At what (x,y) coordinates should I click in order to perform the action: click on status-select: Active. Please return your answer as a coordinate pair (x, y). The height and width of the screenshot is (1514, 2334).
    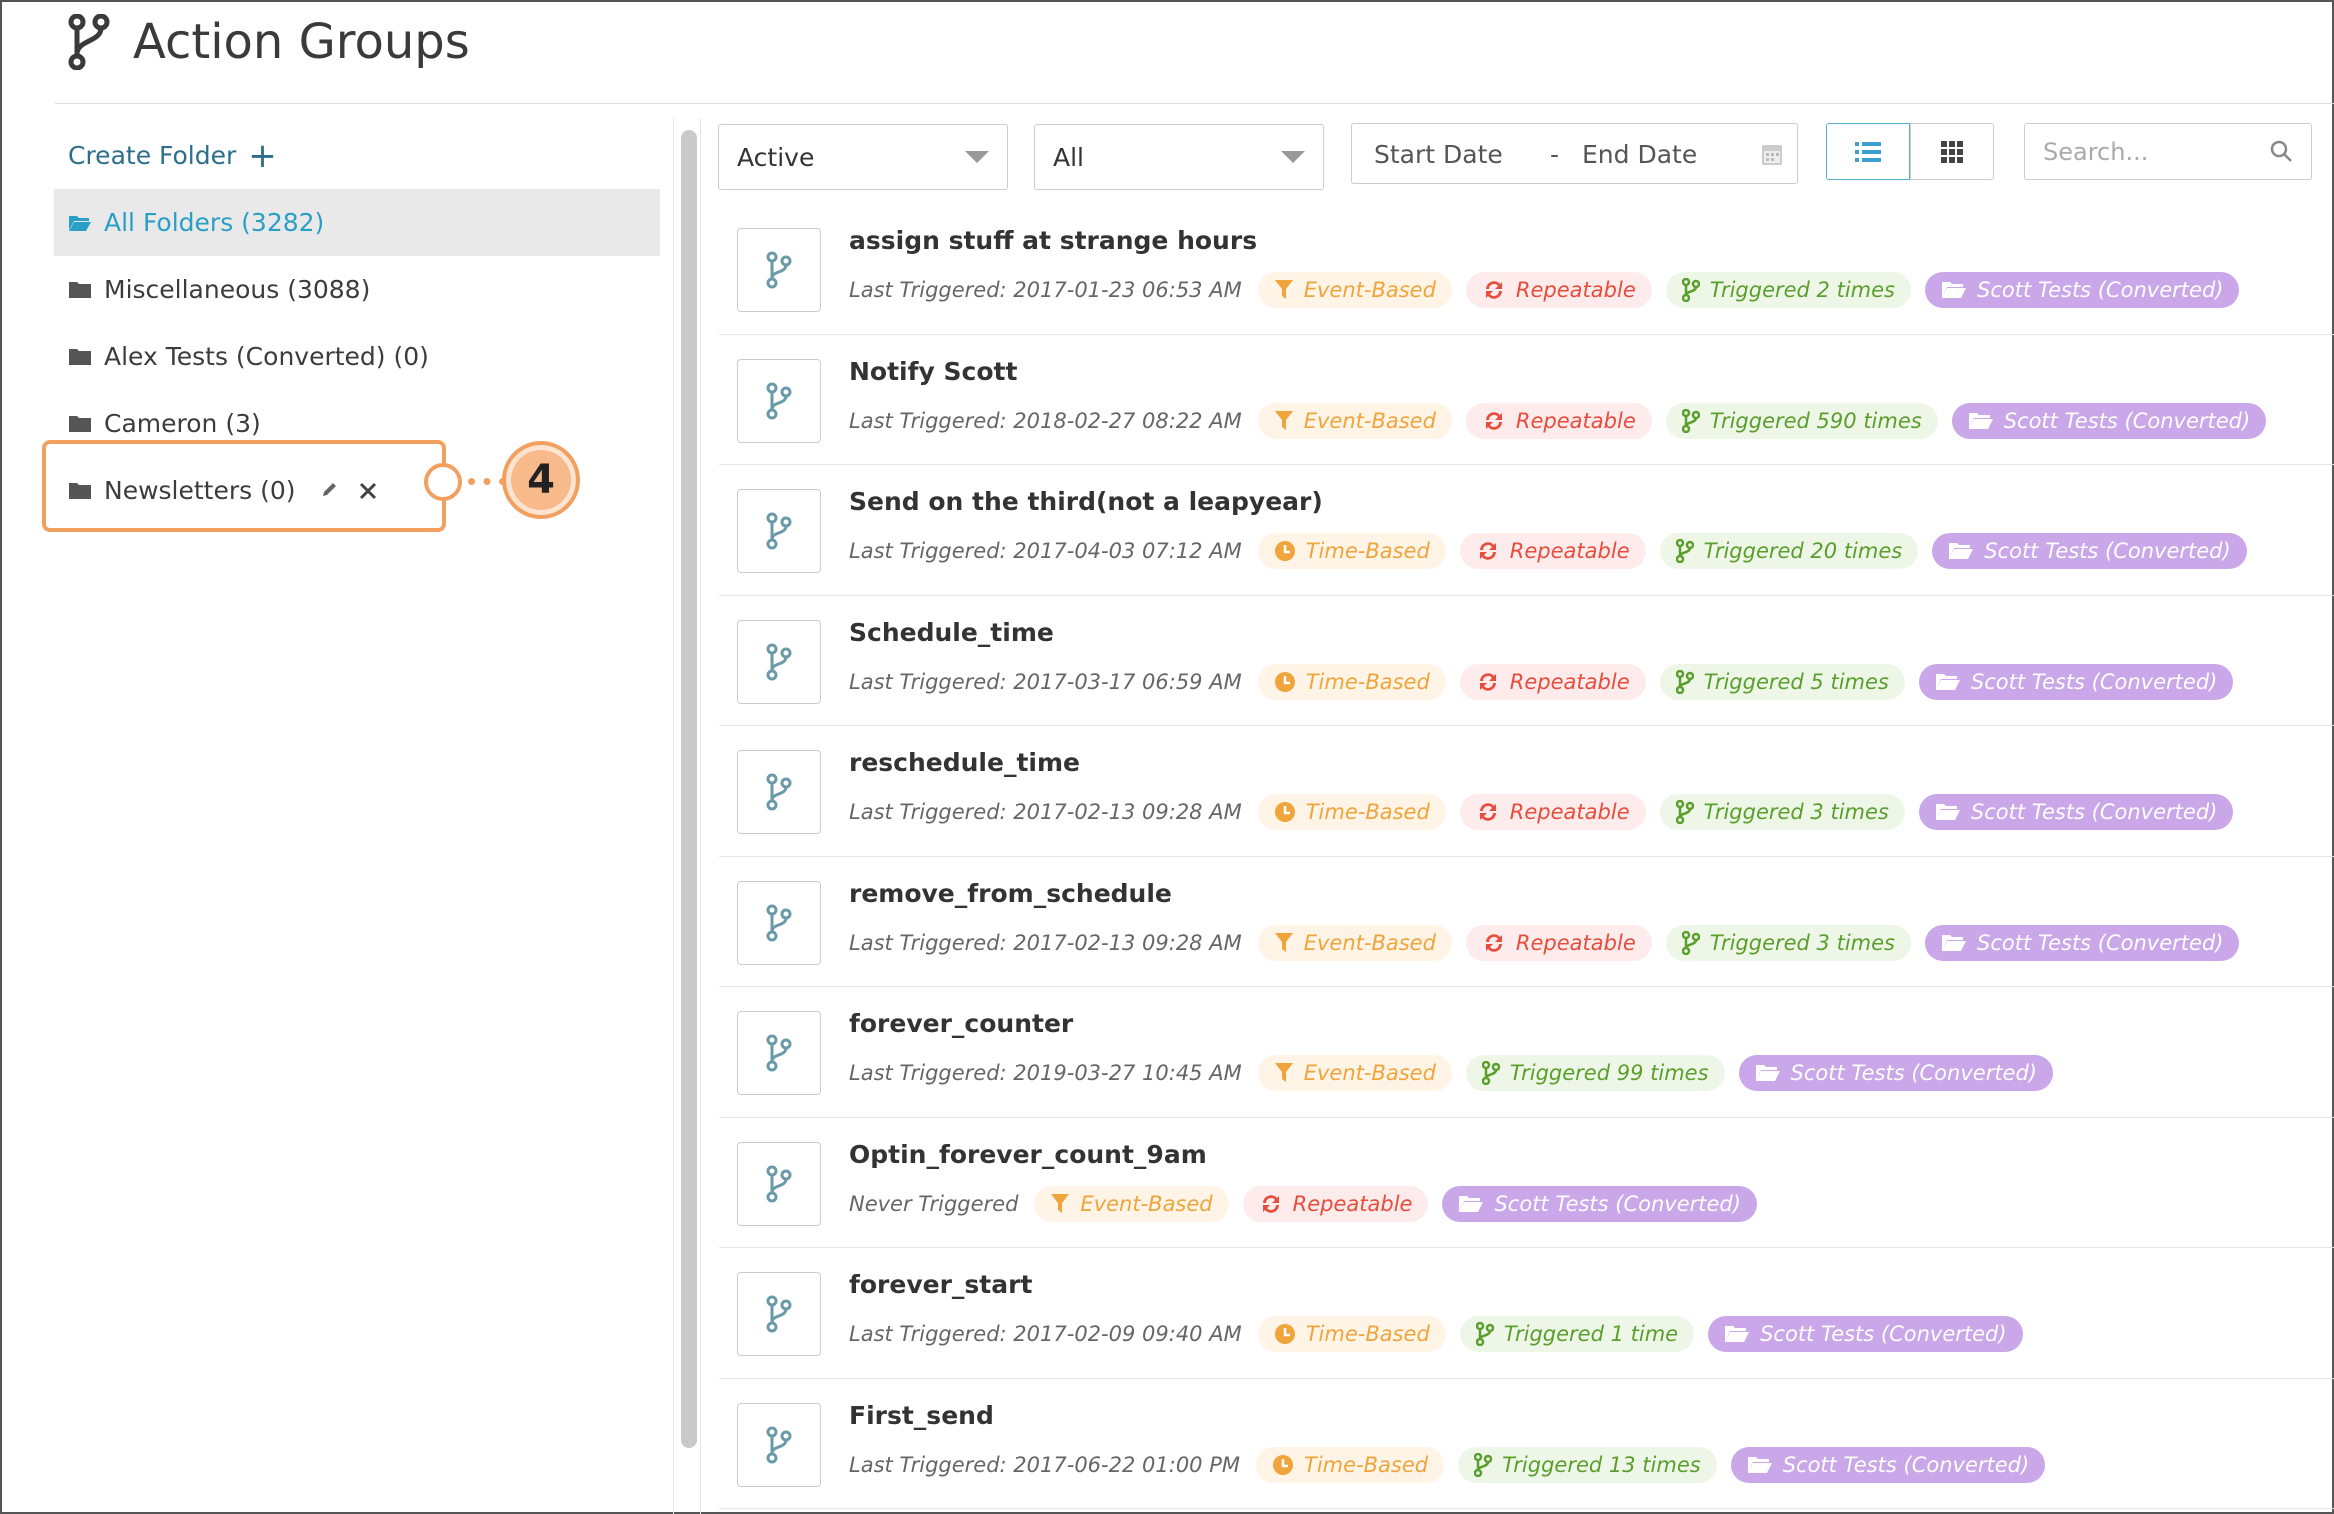
    Looking at the image, I should click on (863, 157).